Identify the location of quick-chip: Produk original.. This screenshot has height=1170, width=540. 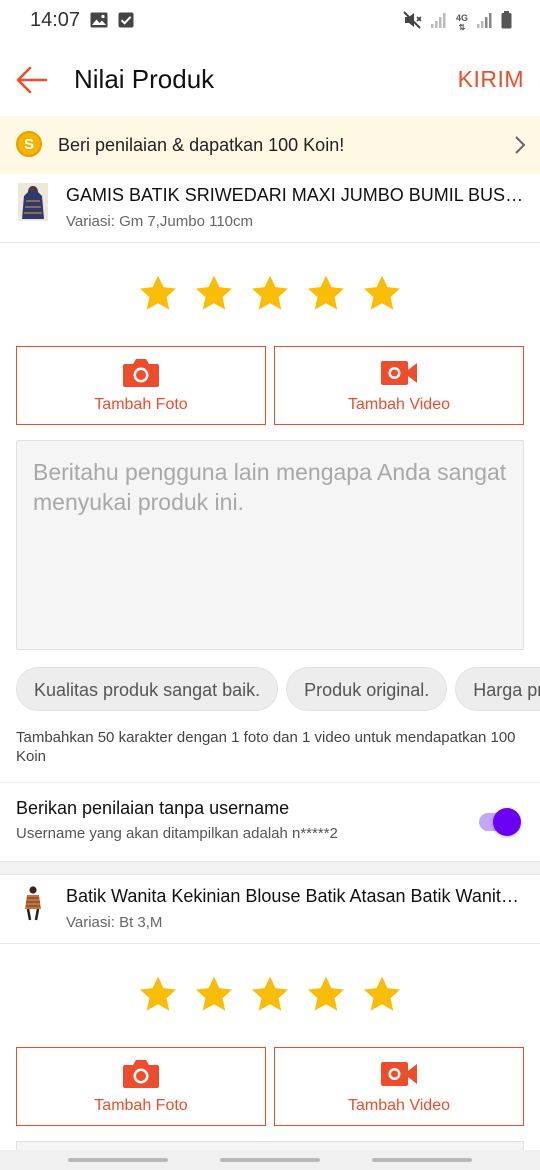
(367, 689).